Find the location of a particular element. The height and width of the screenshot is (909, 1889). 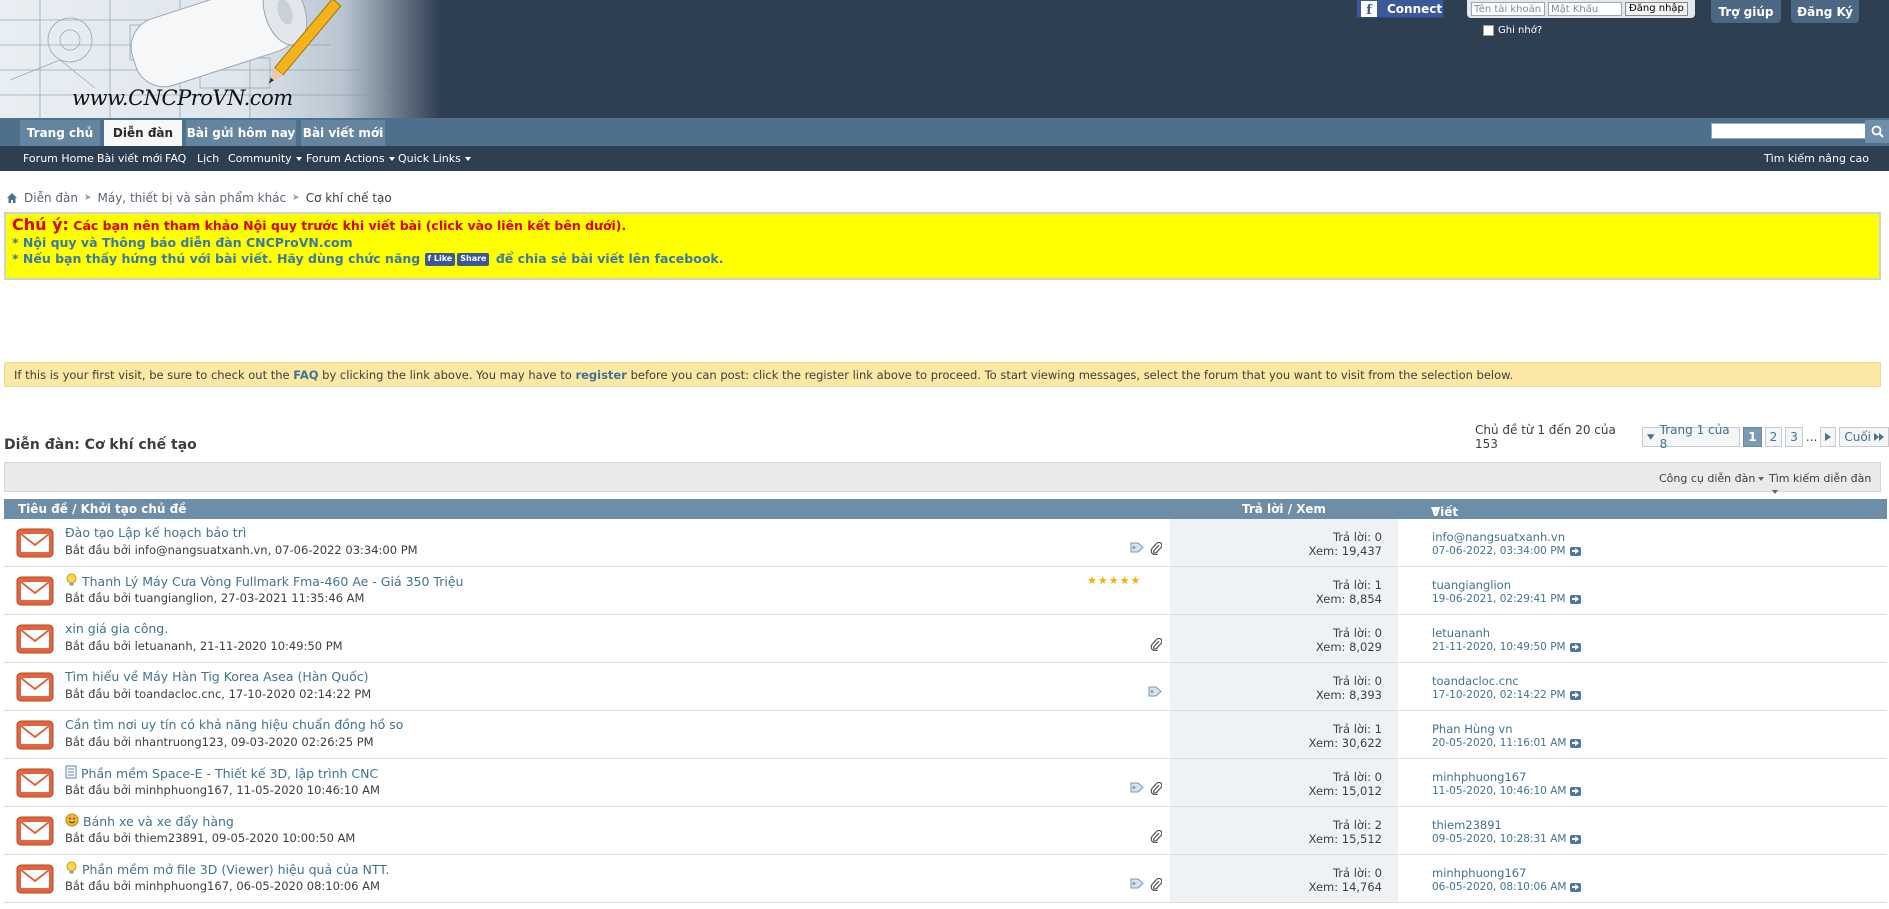

register-button: Đăng Ký is located at coordinates (1825, 11).